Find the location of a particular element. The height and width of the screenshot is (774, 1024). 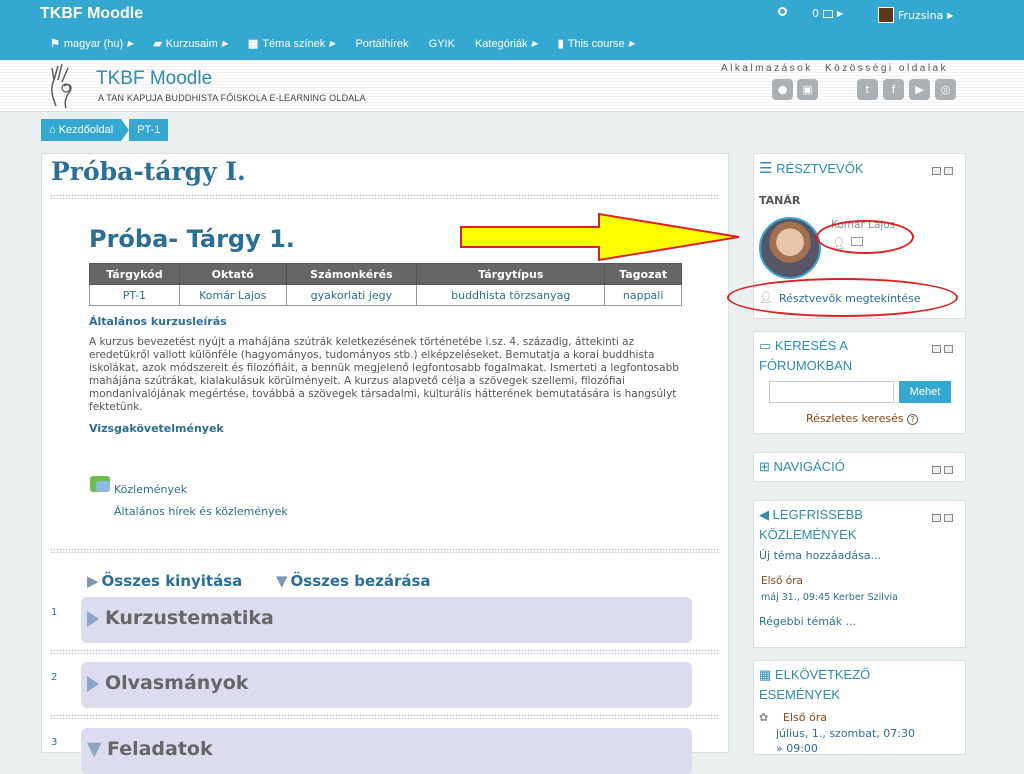

user-menu: Fruzsina is located at coordinates (920, 15).